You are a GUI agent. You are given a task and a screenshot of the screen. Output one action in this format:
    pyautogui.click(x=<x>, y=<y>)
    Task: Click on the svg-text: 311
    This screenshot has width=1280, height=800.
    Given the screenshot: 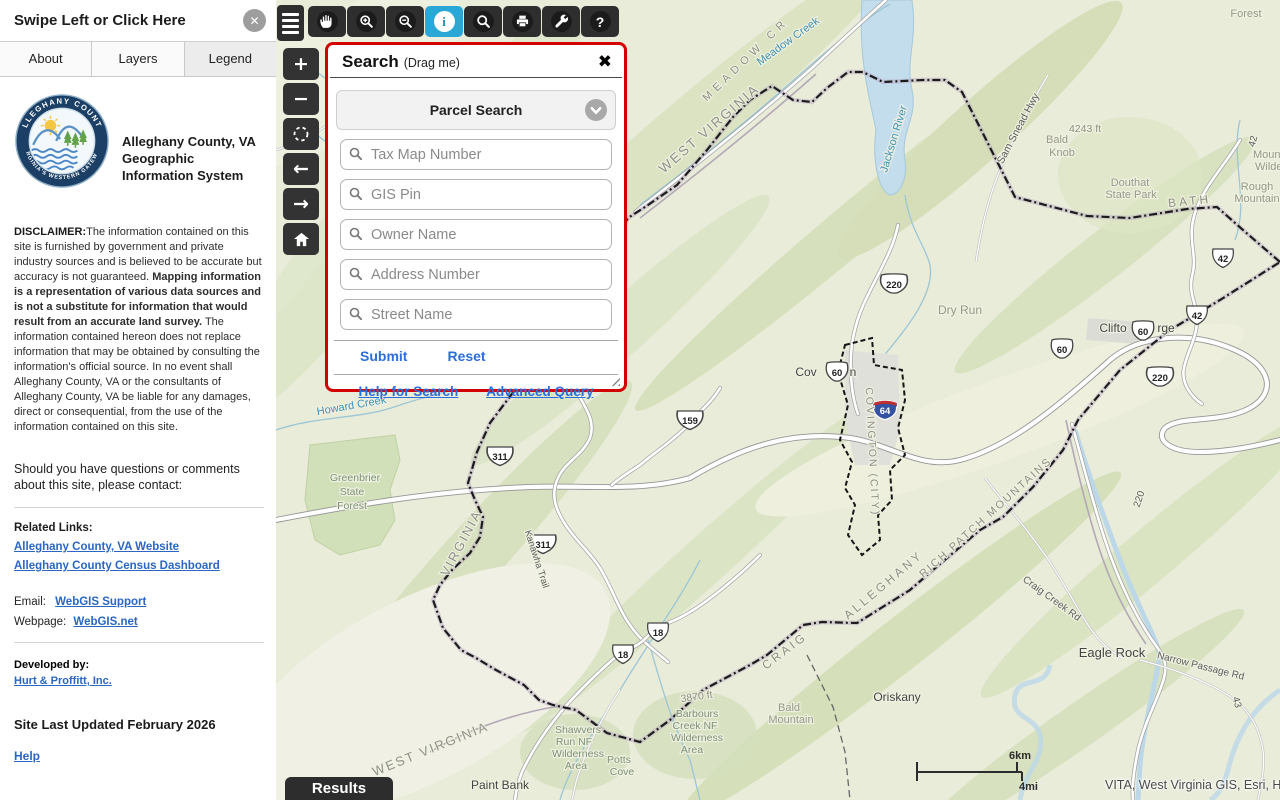 What is the action you would take?
    pyautogui.click(x=500, y=457)
    